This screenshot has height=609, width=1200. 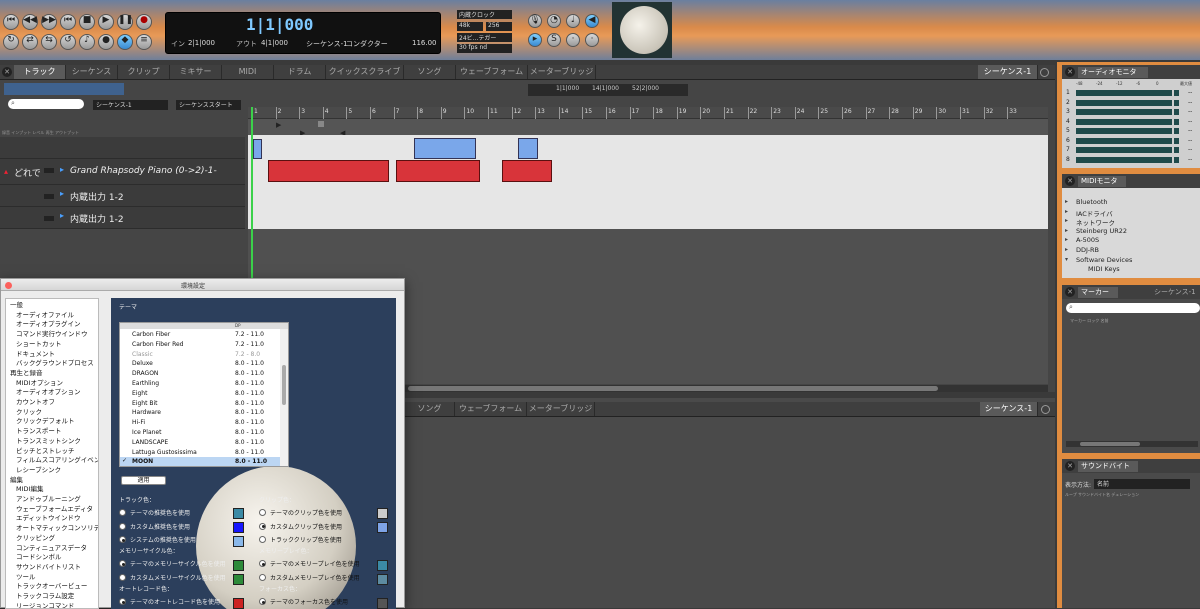 I want to click on marker-strip: ▶ ▶ ◀, so click(x=648, y=128).